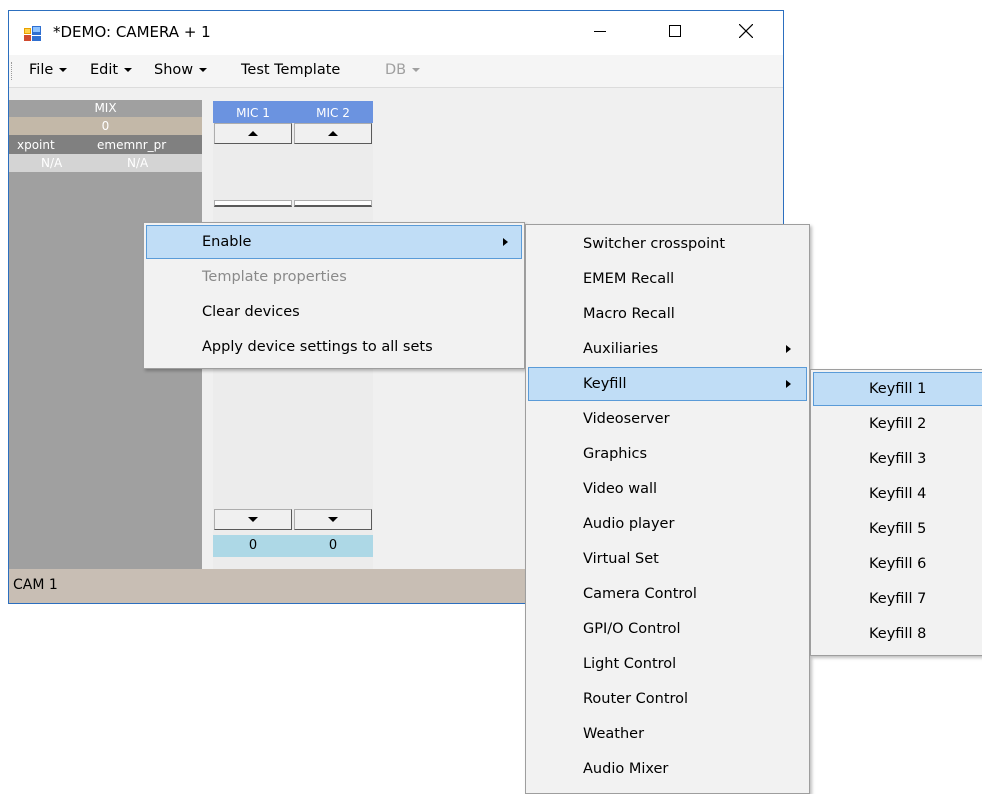 The image size is (982, 794). Describe the element at coordinates (667, 454) in the screenshot. I see `submenu-item-graphics: Graphics` at that location.